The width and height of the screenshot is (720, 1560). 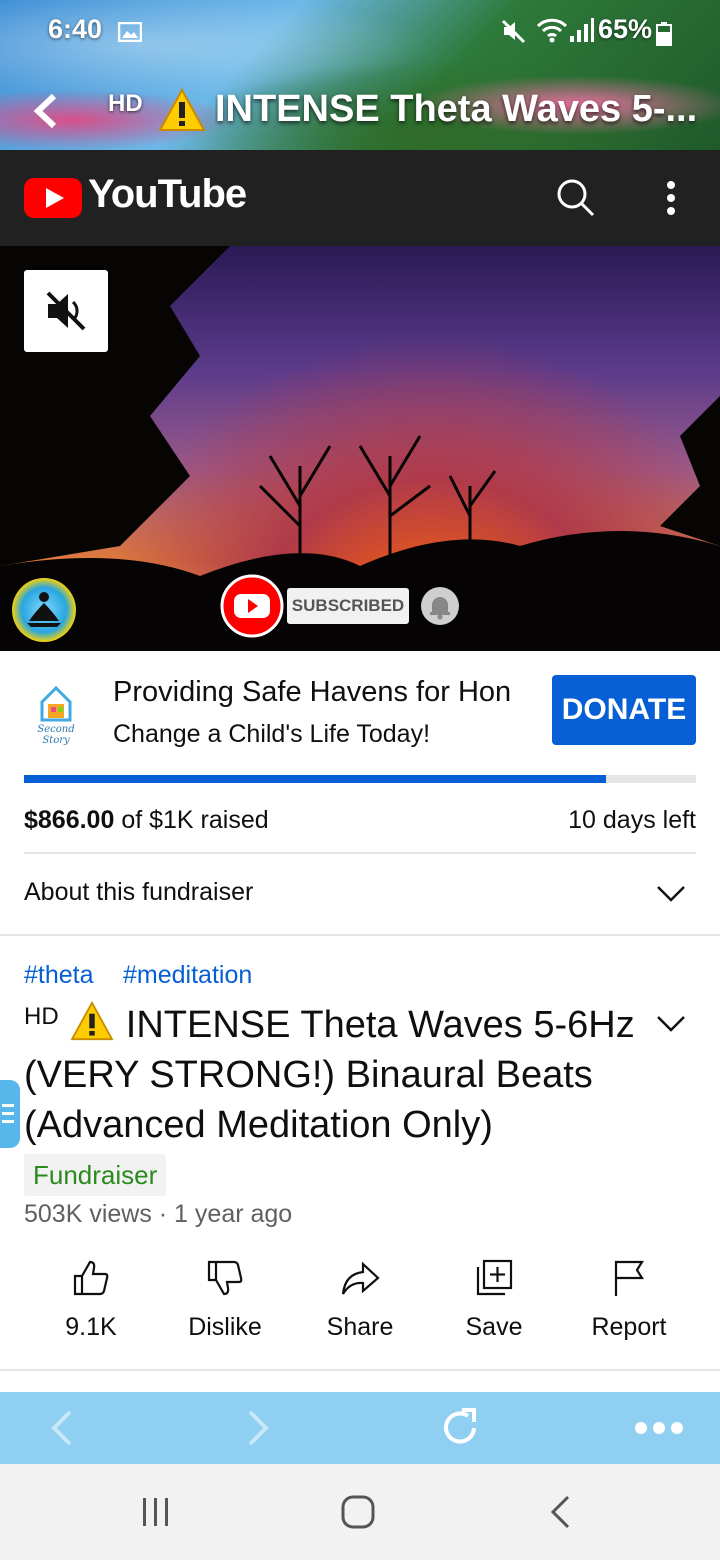 What do you see at coordinates (632, 820) in the screenshot?
I see `fundraiser-days-left: 10 days left` at bounding box center [632, 820].